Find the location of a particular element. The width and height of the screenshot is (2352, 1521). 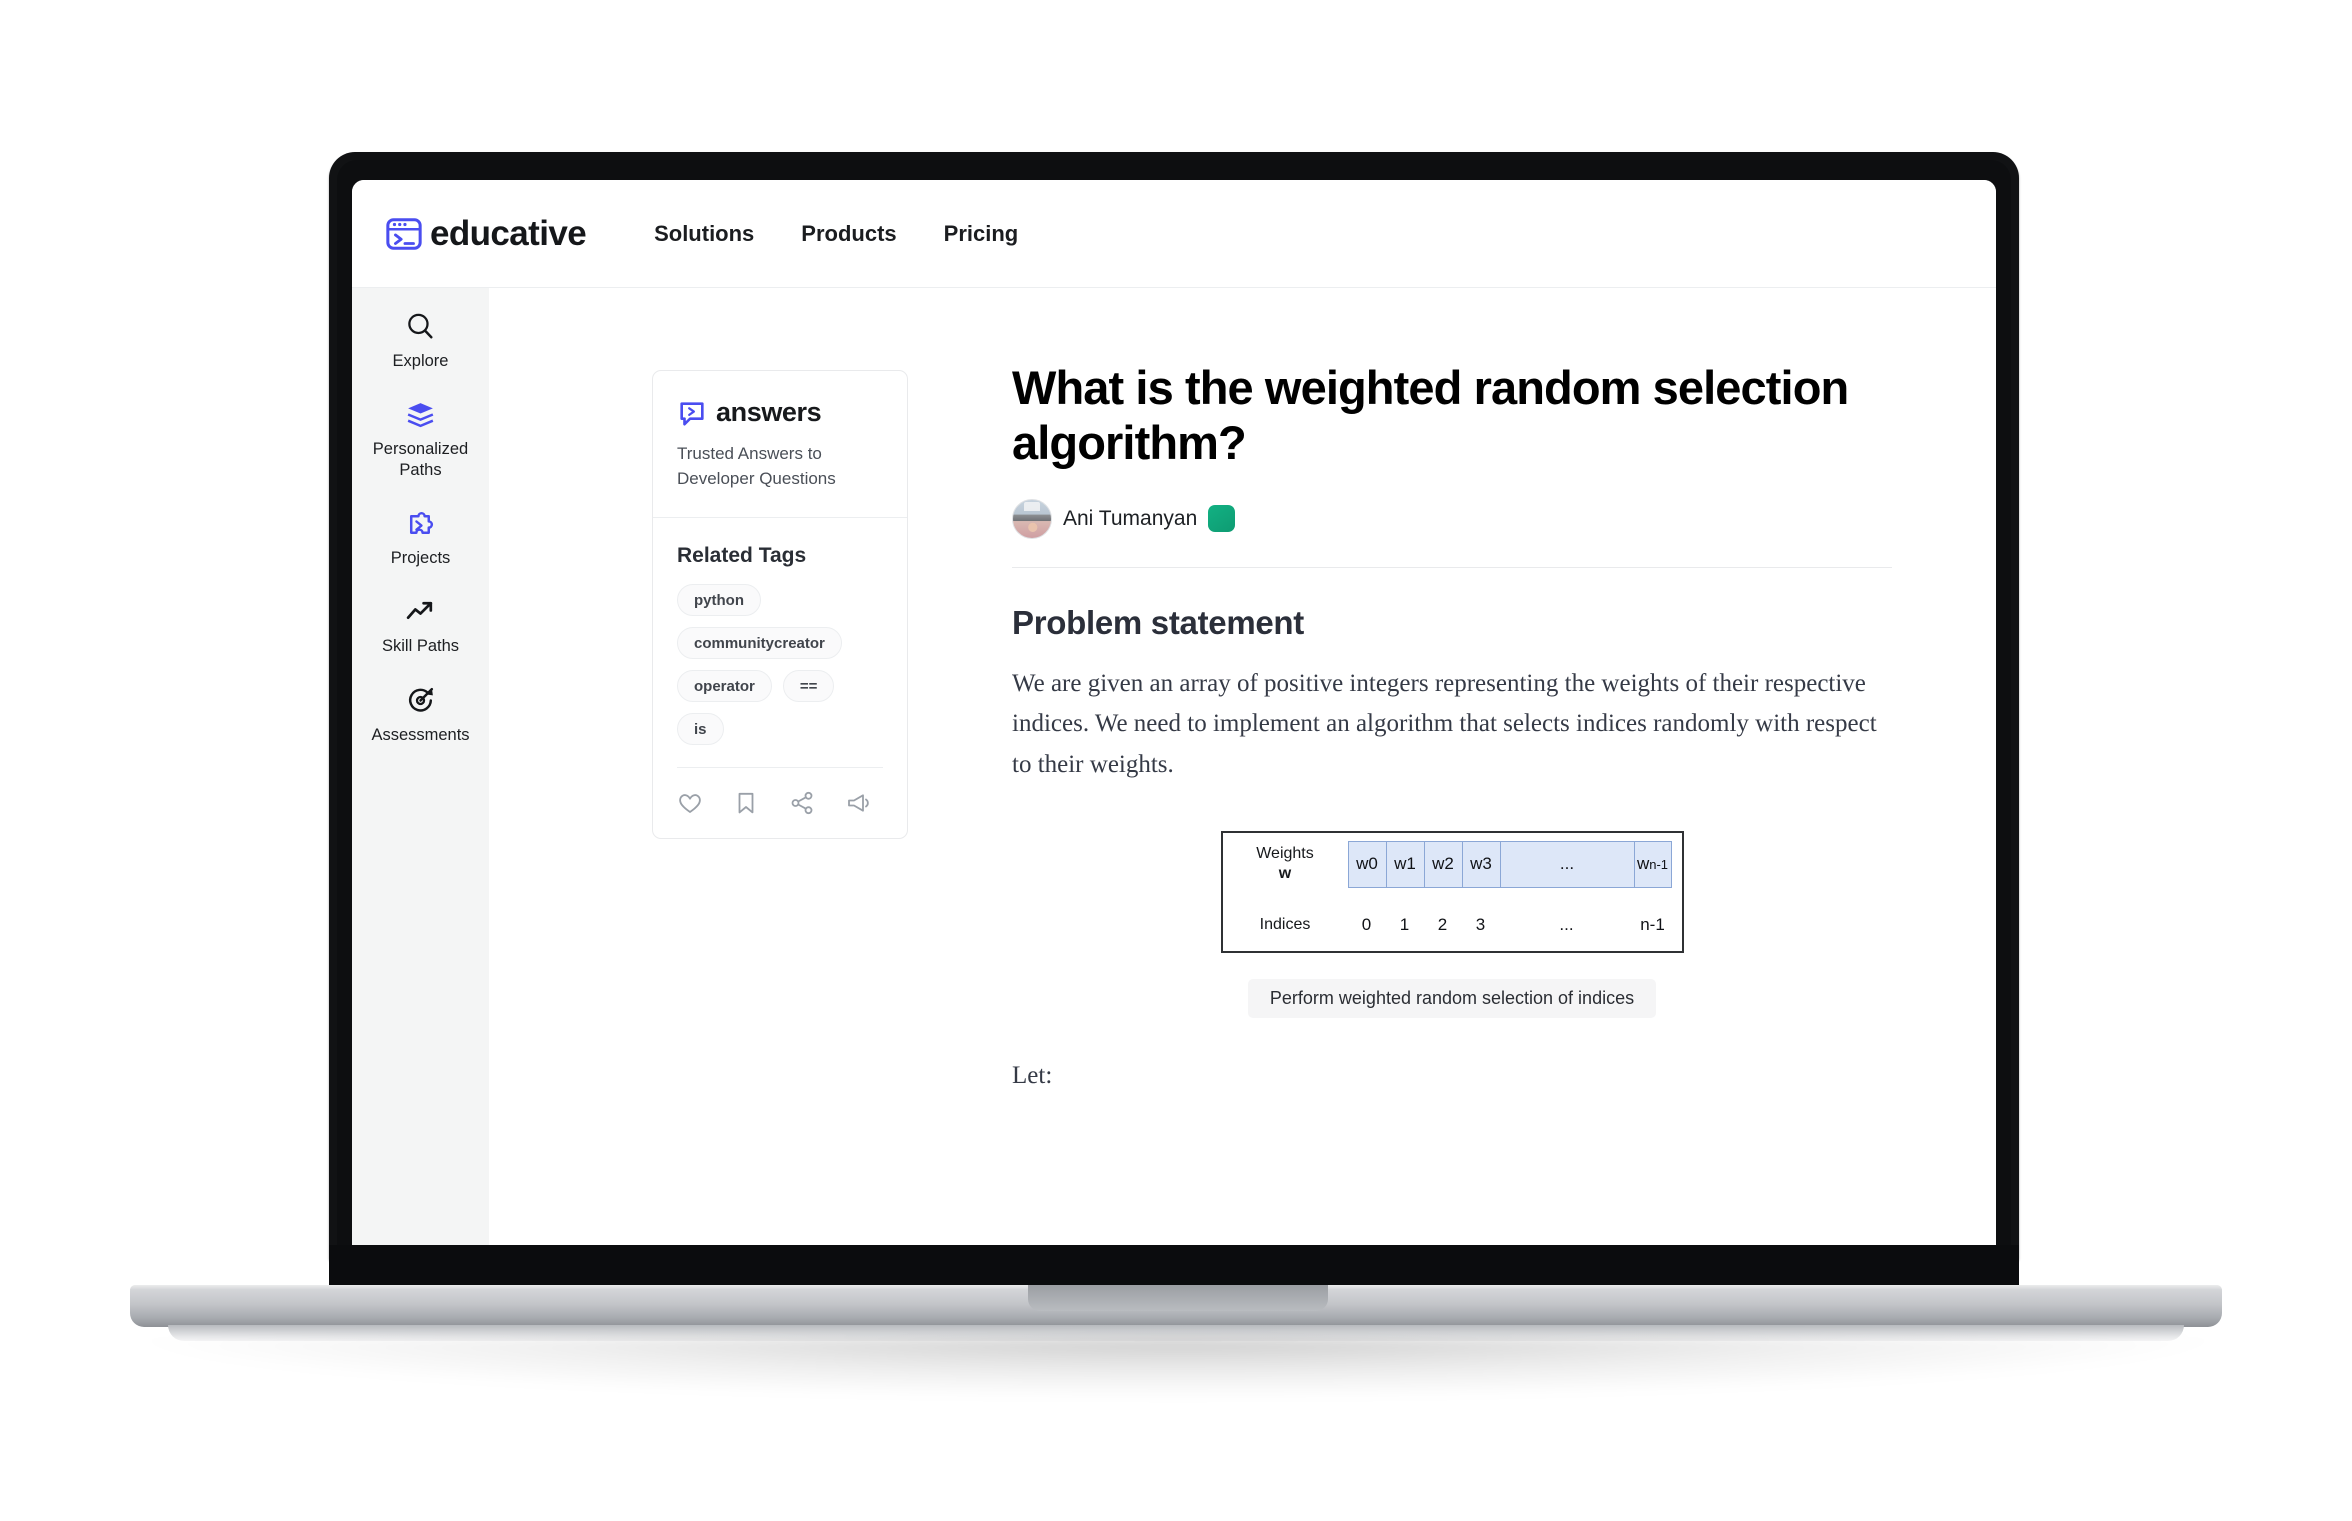

sidebar-item-personalized-paths: Personalized Paths is located at coordinates (420, 439).